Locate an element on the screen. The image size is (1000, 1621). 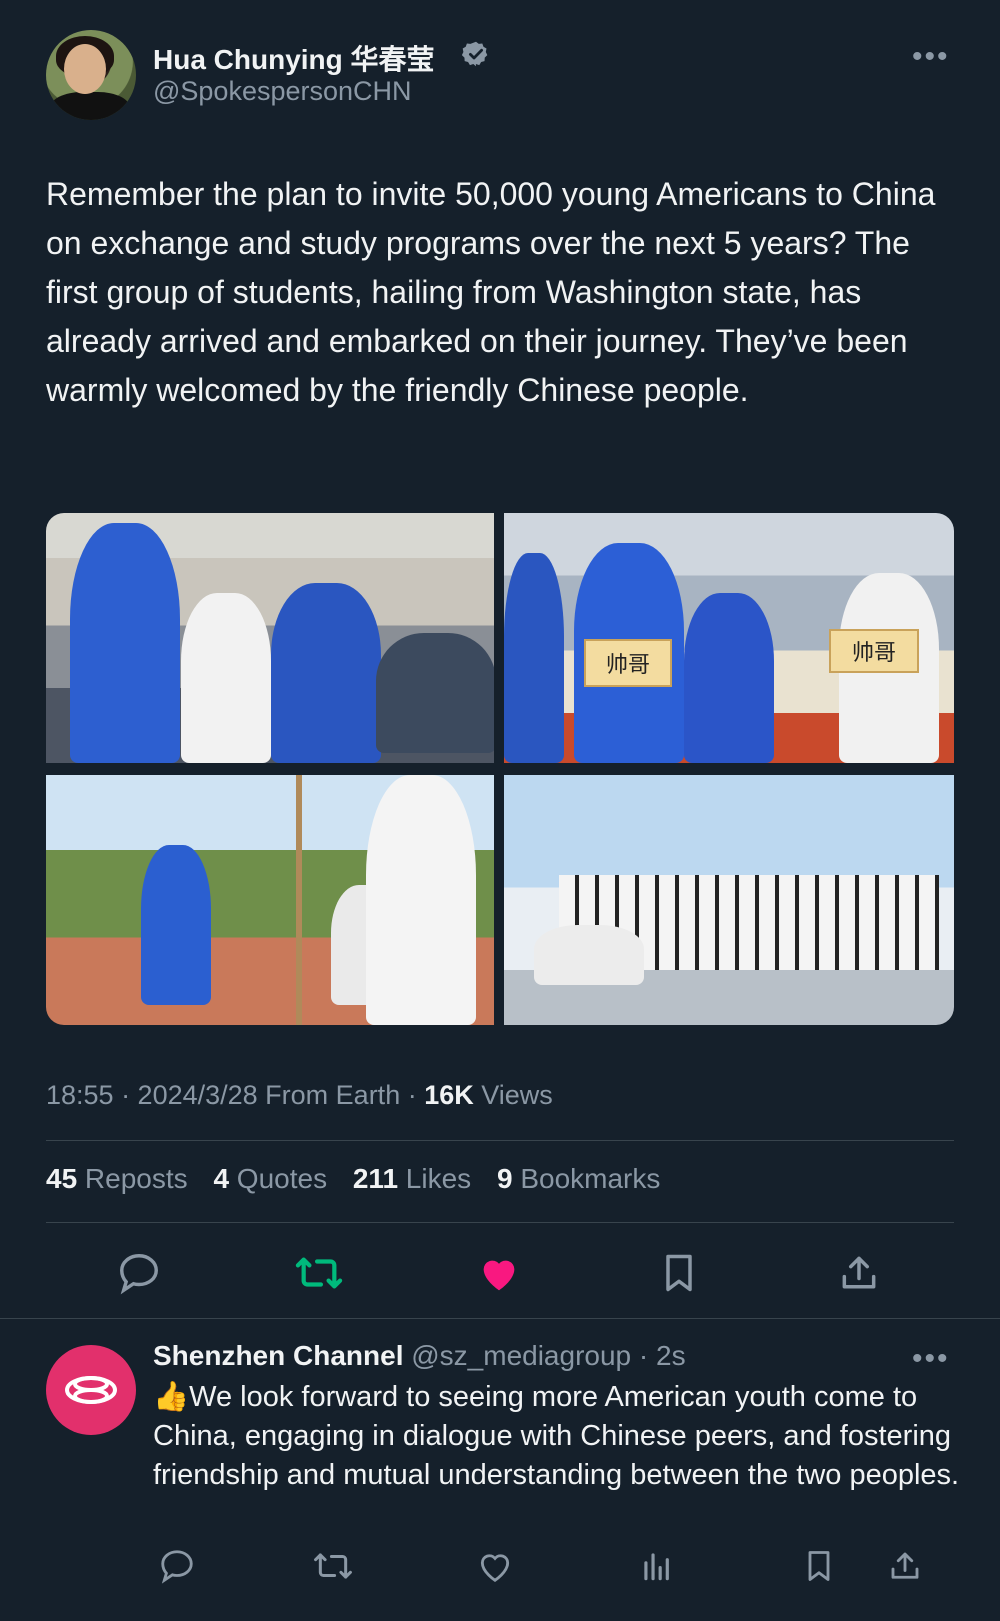
author-display-name: Hua Chunying 华春莹 is located at coordinates (294, 58).